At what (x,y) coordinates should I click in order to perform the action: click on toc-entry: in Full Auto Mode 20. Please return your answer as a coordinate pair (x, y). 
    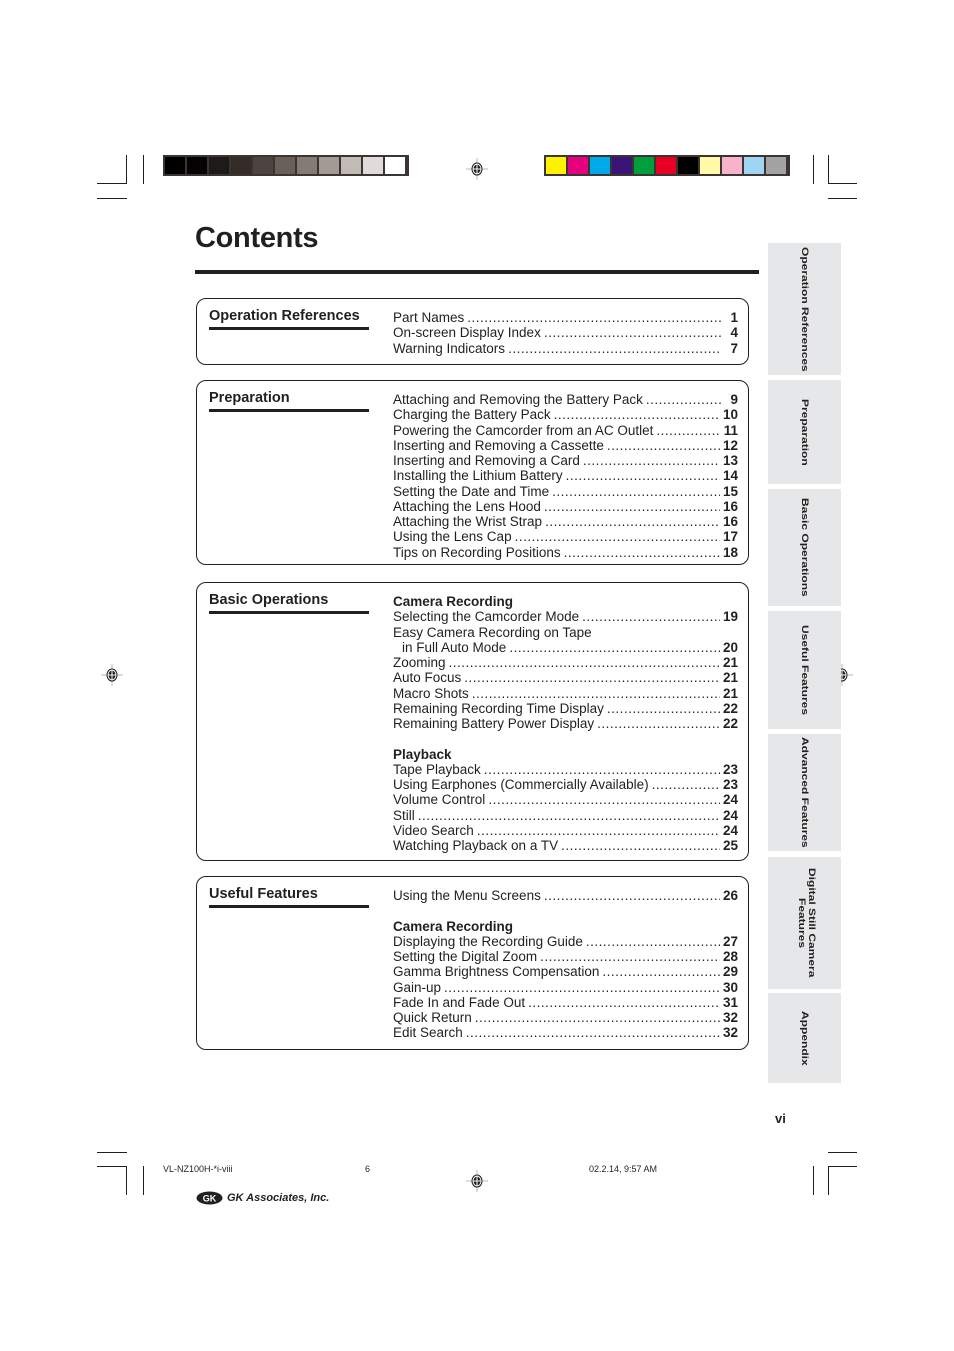
    Looking at the image, I should click on (565, 647).